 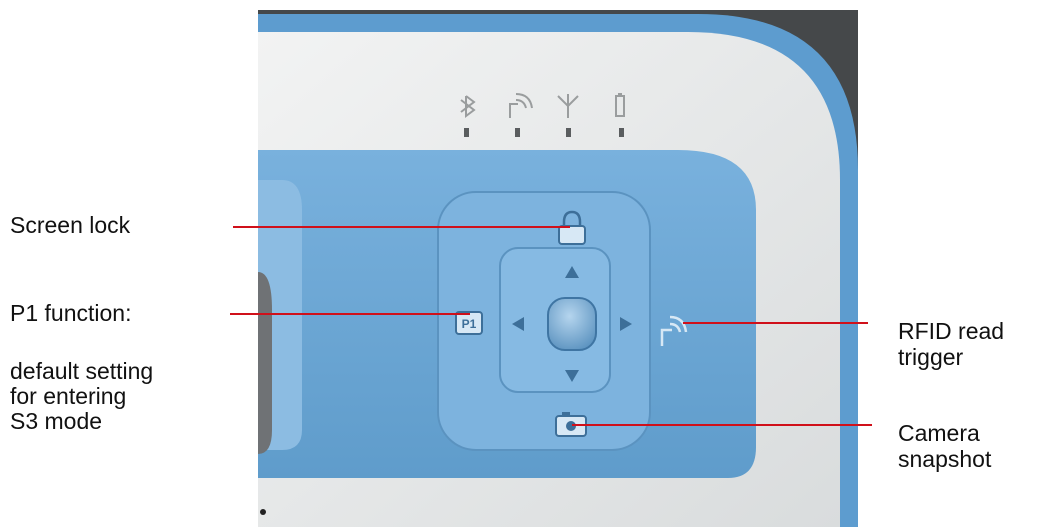 What do you see at coordinates (70, 225) in the screenshot?
I see `screen-lock-label: Screen lock` at bounding box center [70, 225].